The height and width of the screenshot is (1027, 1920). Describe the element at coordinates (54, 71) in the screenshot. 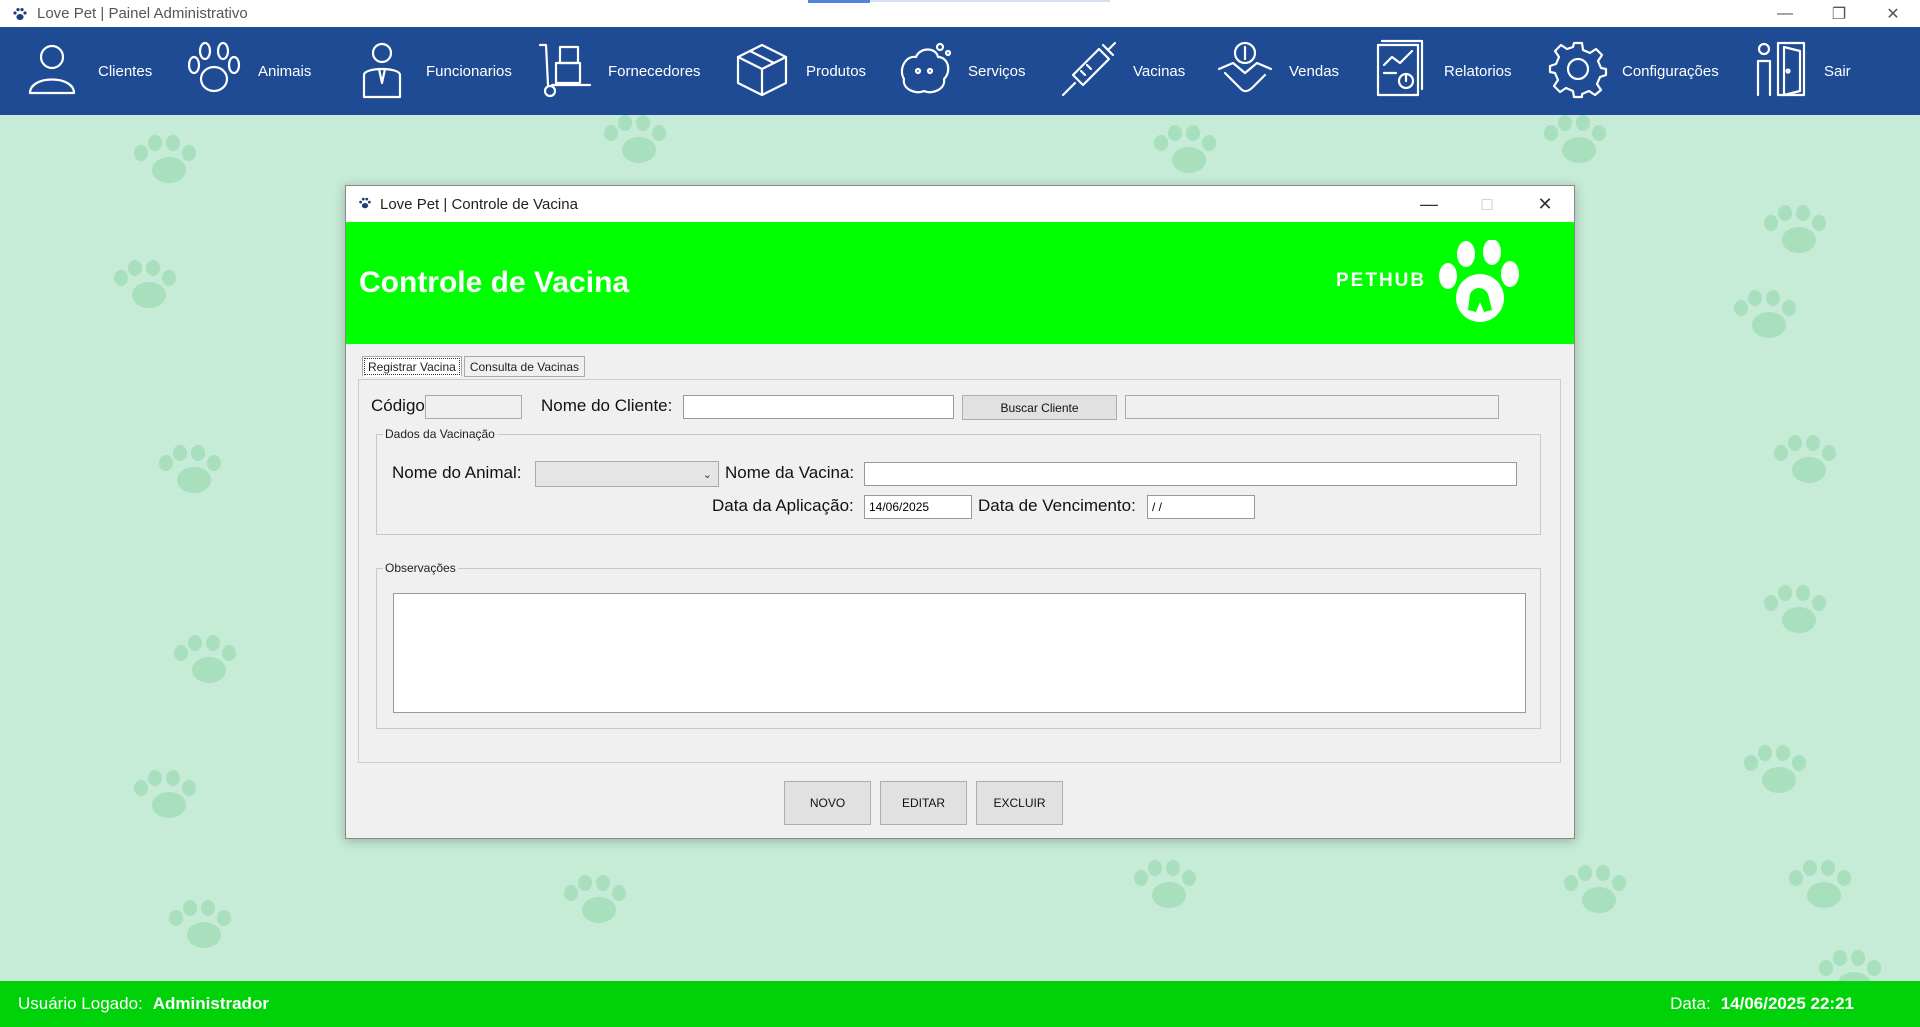

I see `user-icon` at that location.